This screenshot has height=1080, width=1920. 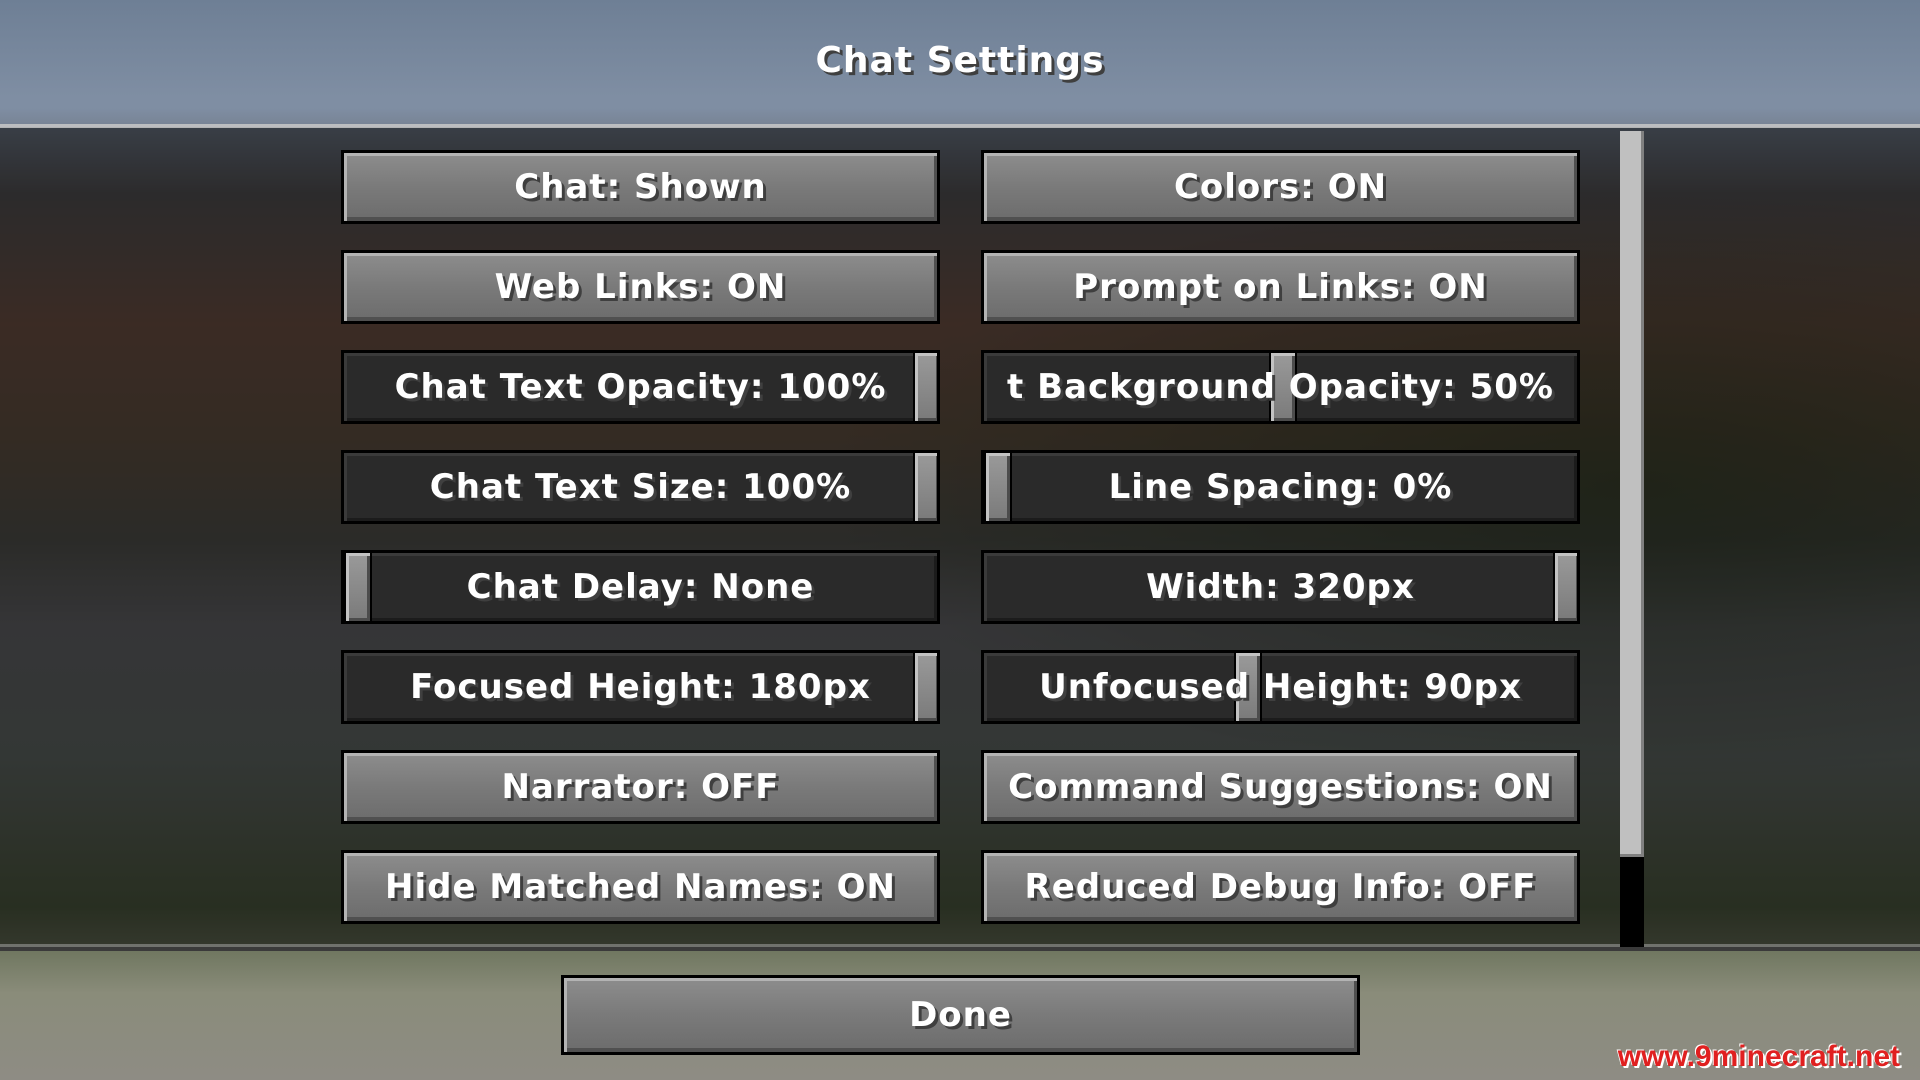 I want to click on toggle-button-colors-on: Colors: ON, so click(x=1280, y=187).